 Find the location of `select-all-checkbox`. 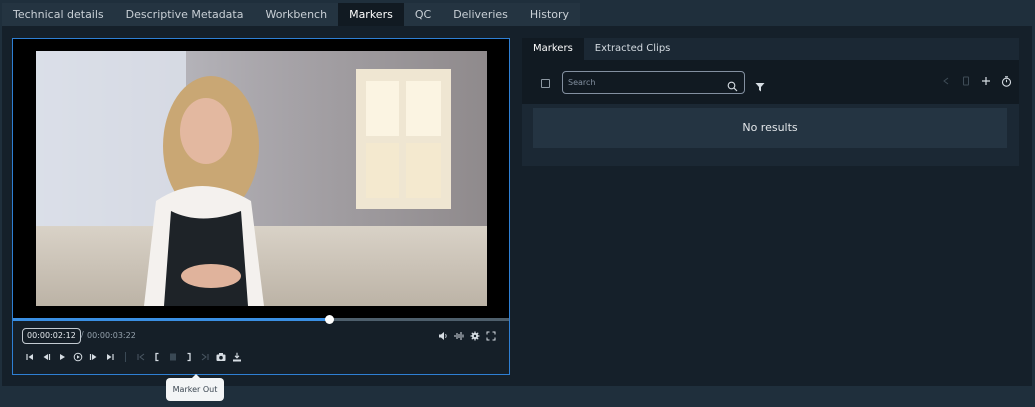

select-all-checkbox is located at coordinates (545, 83).